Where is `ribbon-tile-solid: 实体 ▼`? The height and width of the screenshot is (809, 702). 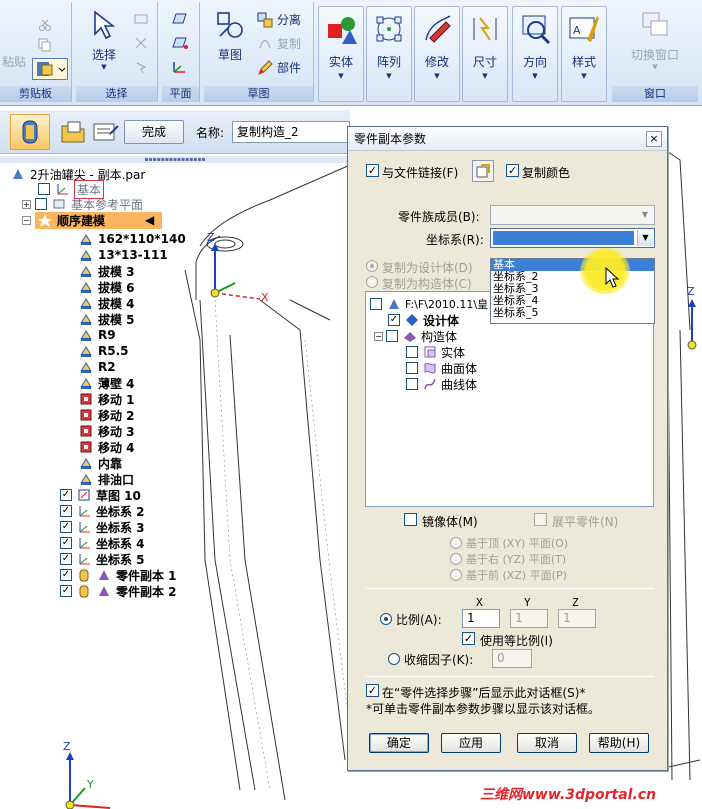
ribbon-tile-solid: 实体 ▼ is located at coordinates (341, 54).